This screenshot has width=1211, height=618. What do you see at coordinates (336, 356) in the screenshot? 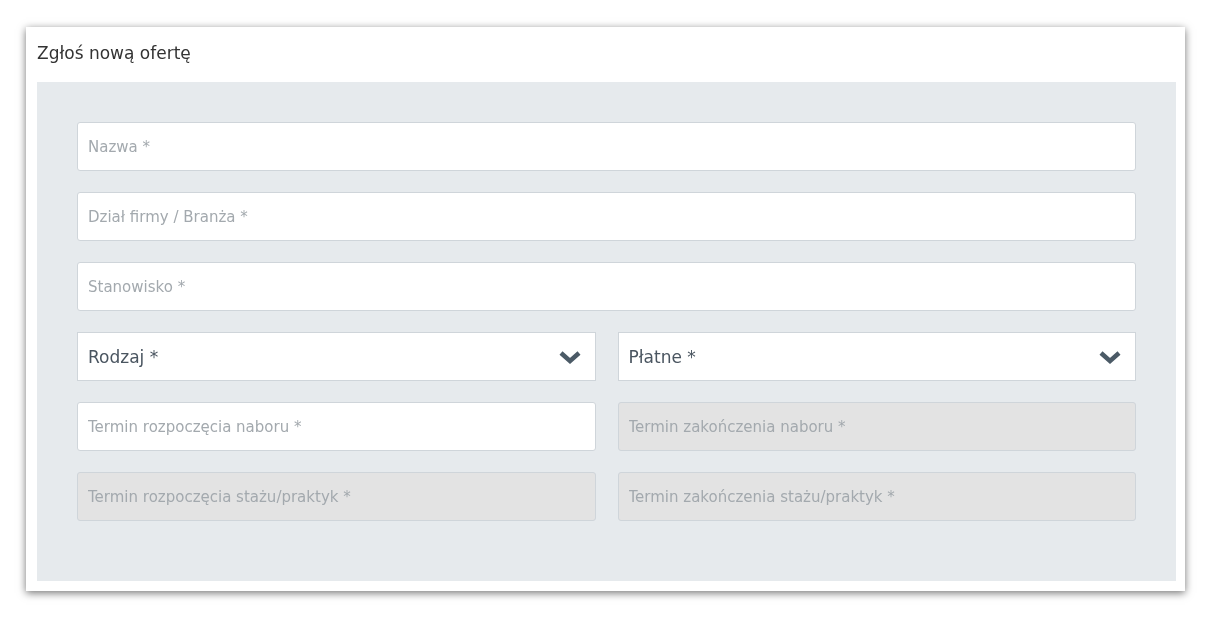
I see `select-dropdown: Rodzaj *` at bounding box center [336, 356].